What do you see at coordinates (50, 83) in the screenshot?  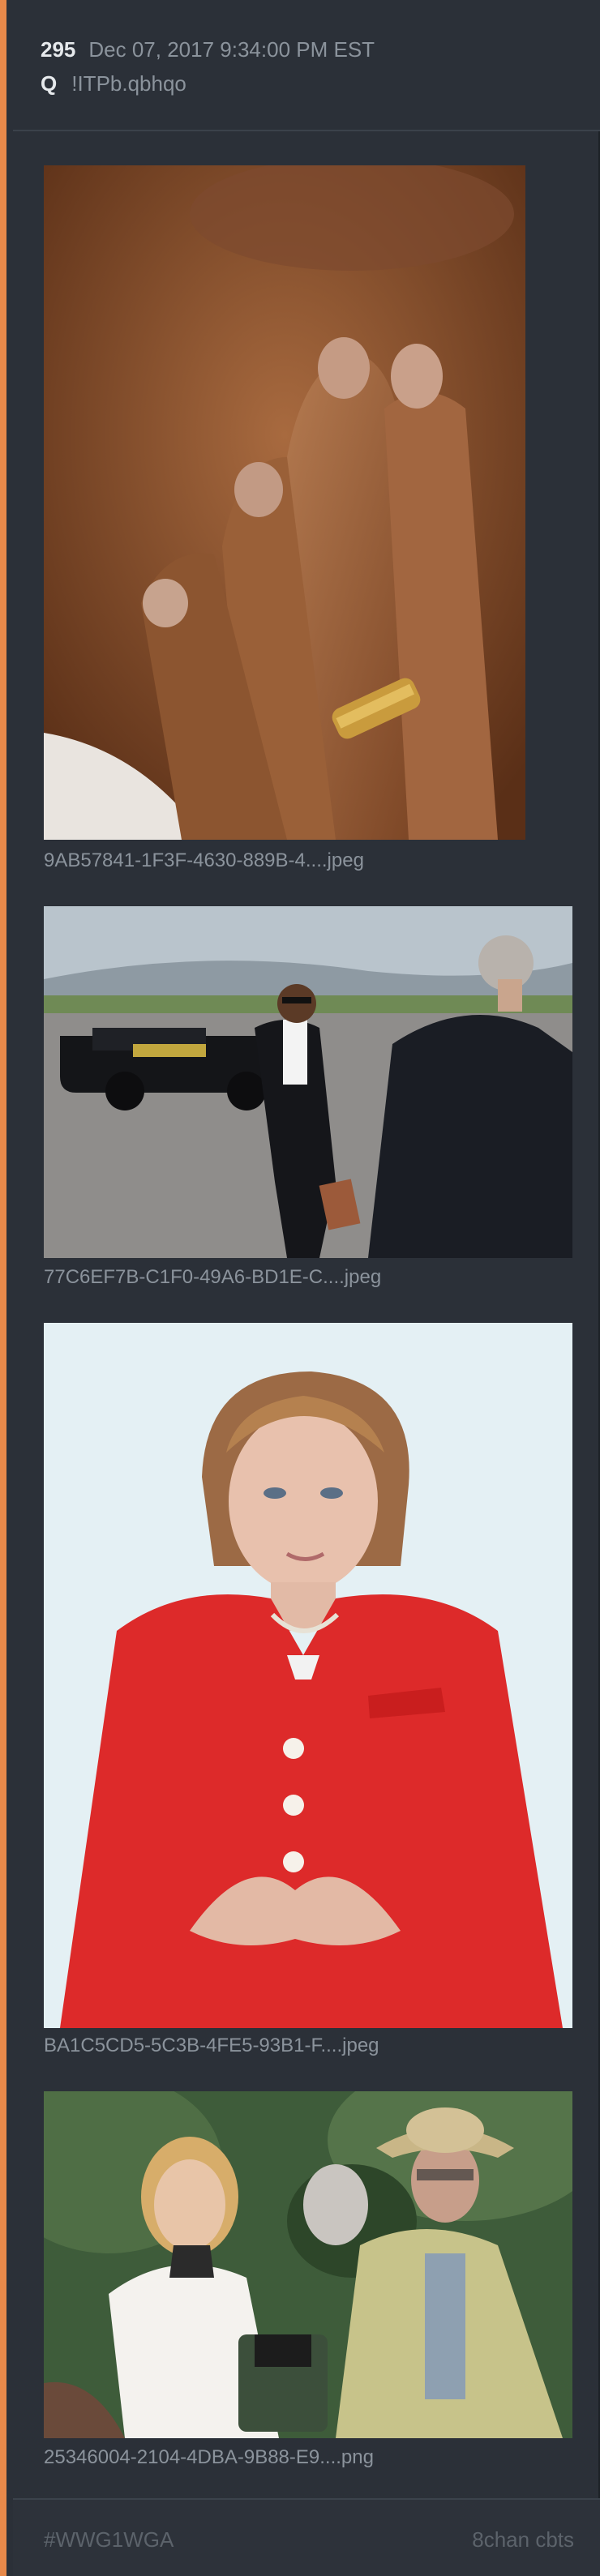 I see `author-label: Q` at bounding box center [50, 83].